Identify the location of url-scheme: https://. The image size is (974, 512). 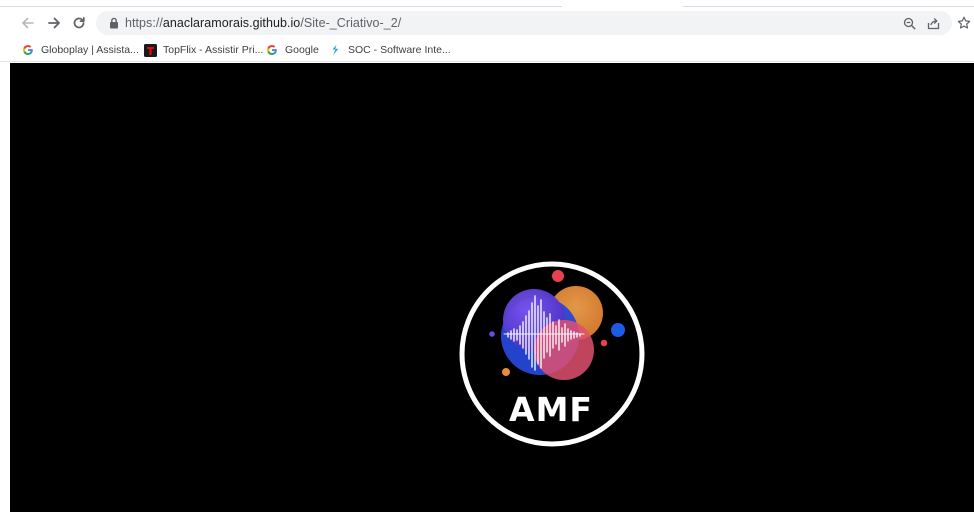
(144, 23).